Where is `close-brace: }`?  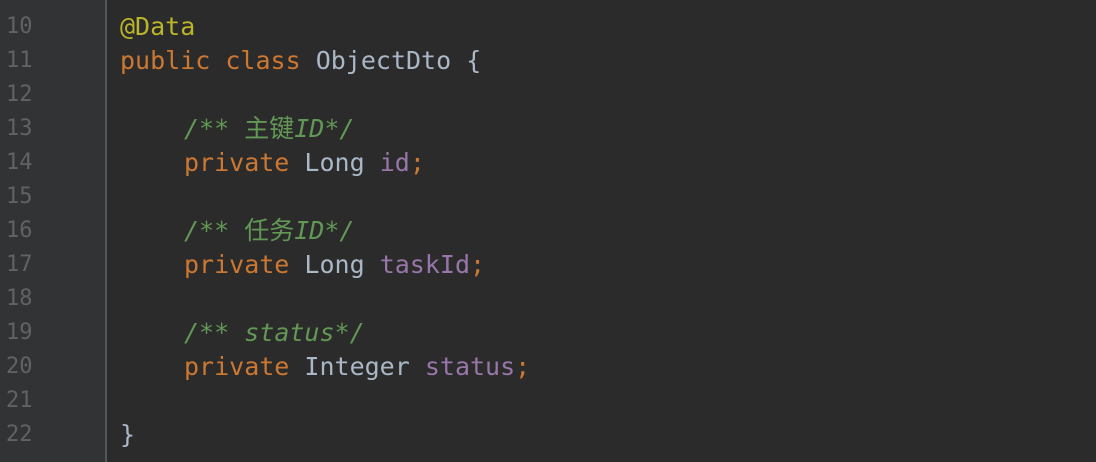 close-brace: } is located at coordinates (128, 434).